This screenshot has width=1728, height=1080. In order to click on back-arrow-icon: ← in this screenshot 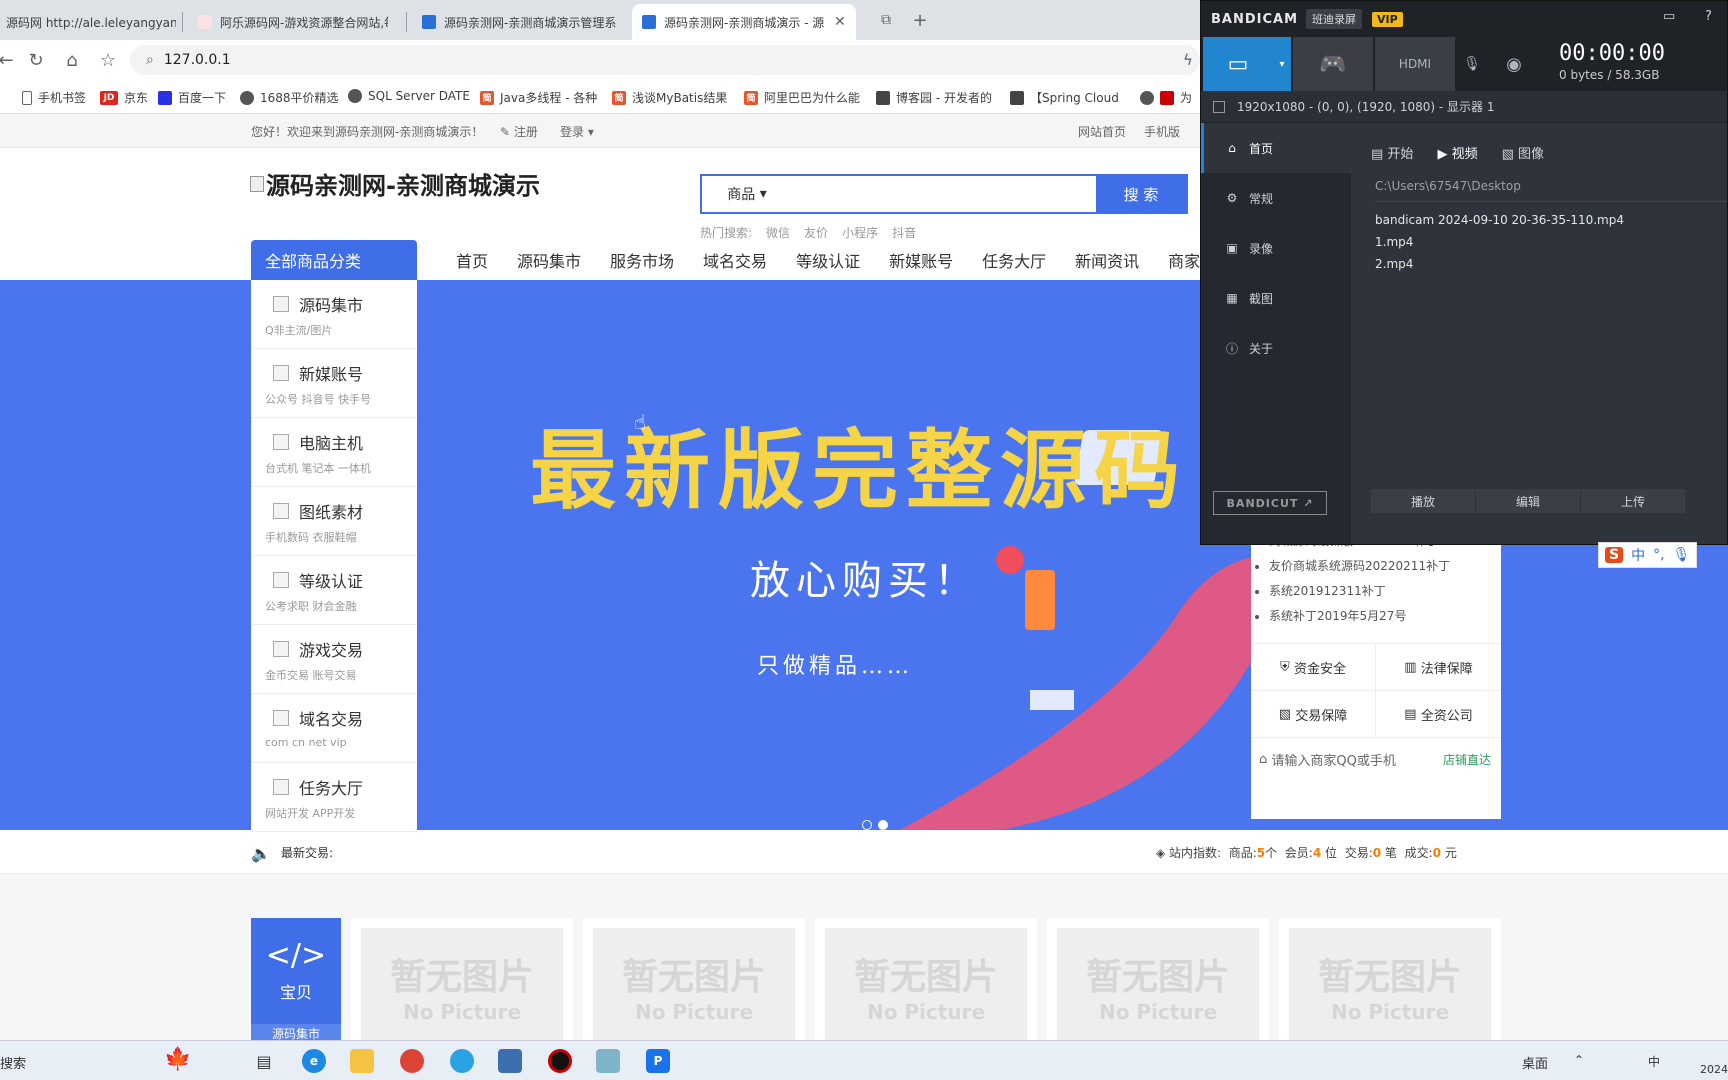, I will do `click(9, 60)`.